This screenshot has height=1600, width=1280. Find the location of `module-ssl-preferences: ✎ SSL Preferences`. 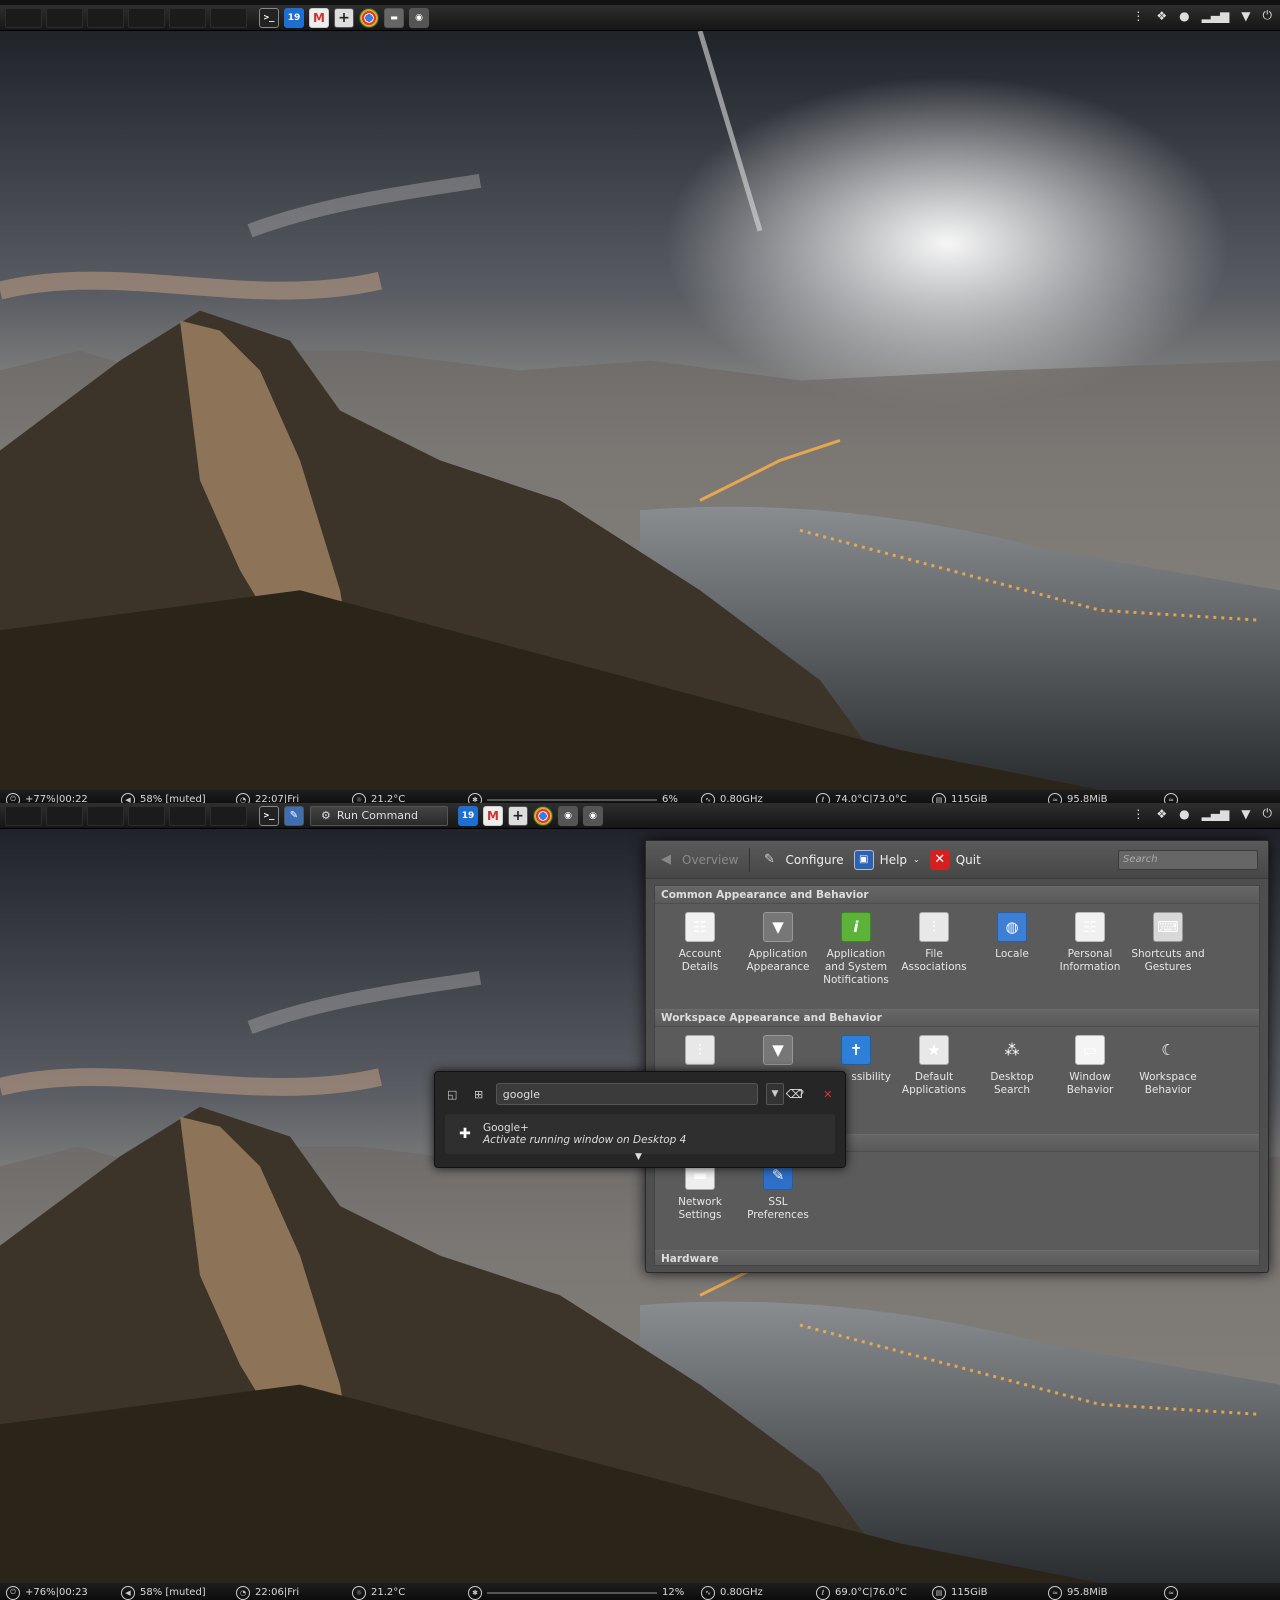

module-ssl-preferences: ✎ SSL Preferences is located at coordinates (778, 1191).